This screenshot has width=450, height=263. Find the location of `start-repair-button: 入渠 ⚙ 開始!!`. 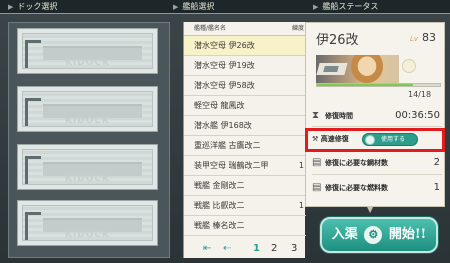

start-repair-button: 入渠 ⚙ 開始!! is located at coordinates (379, 235).